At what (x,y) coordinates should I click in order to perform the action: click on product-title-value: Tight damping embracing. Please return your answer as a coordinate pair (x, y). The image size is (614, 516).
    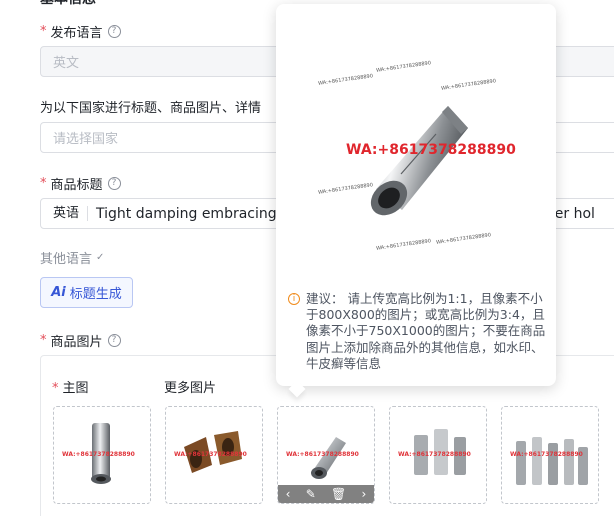
    Looking at the image, I should click on (186, 213).